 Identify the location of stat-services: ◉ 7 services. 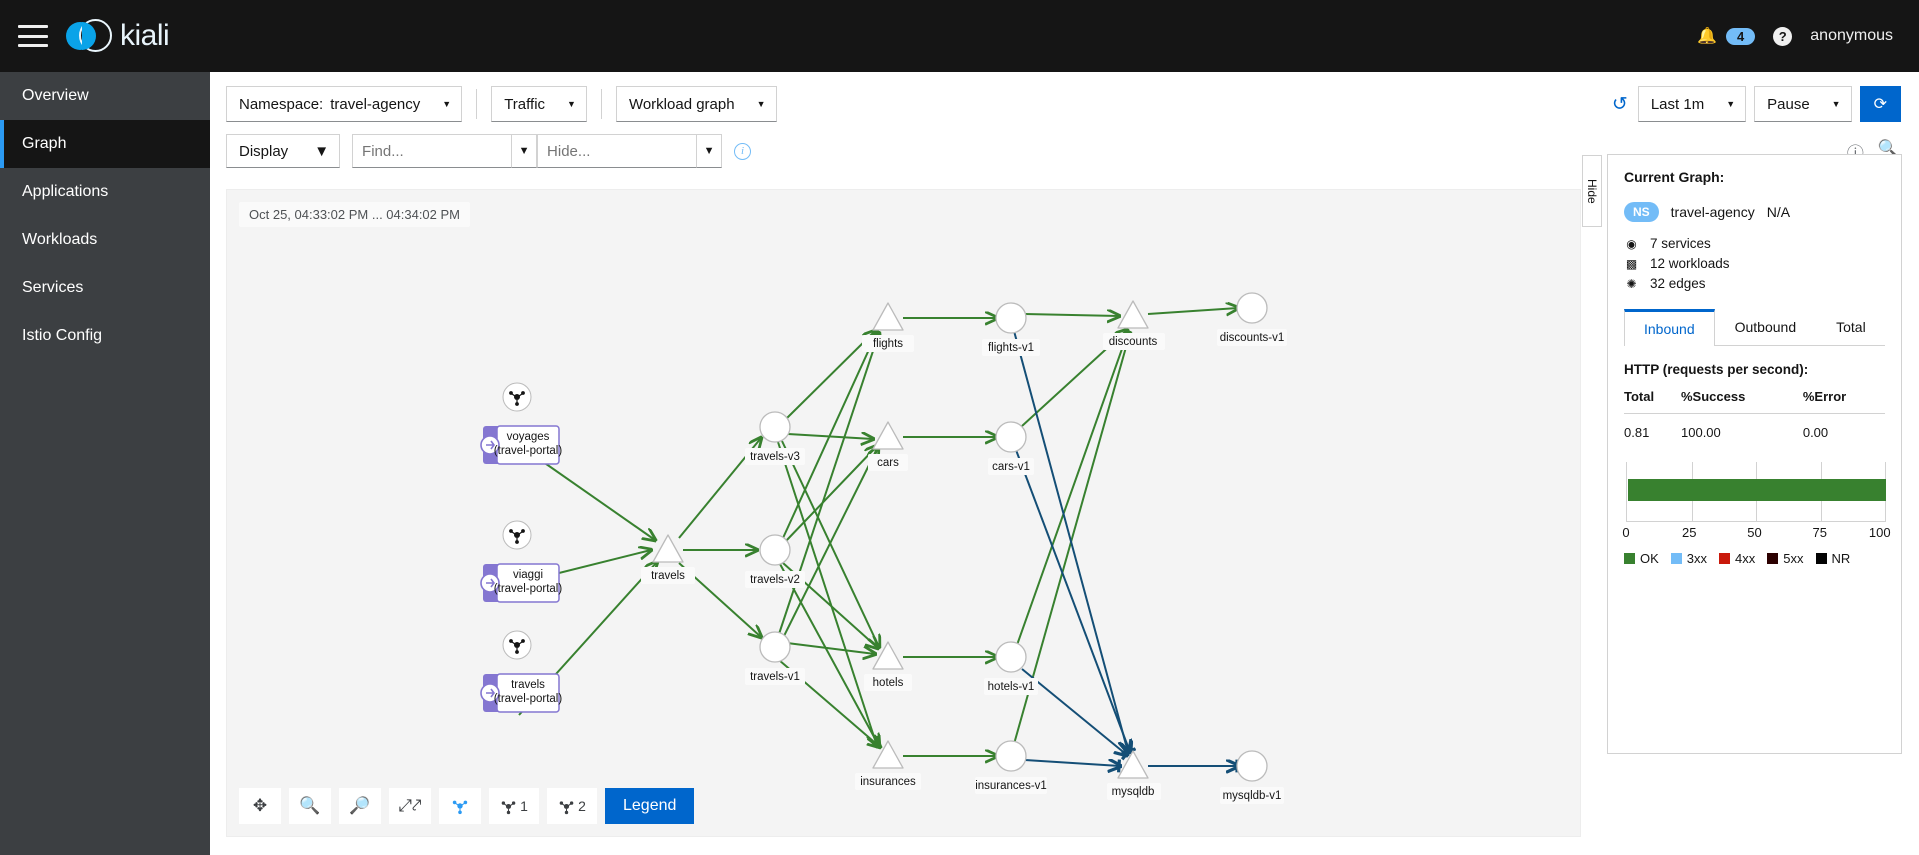
(1754, 243).